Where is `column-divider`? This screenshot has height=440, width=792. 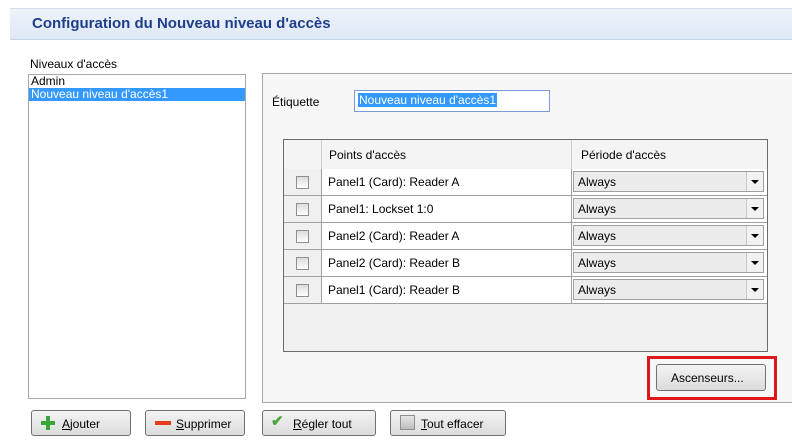 column-divider is located at coordinates (571, 154).